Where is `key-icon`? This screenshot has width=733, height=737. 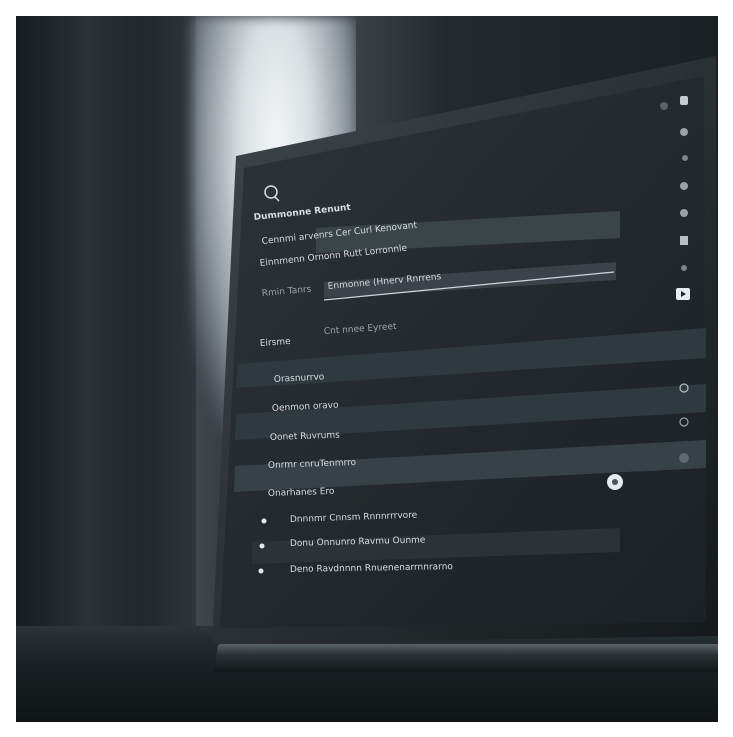
key-icon is located at coordinates (684, 240).